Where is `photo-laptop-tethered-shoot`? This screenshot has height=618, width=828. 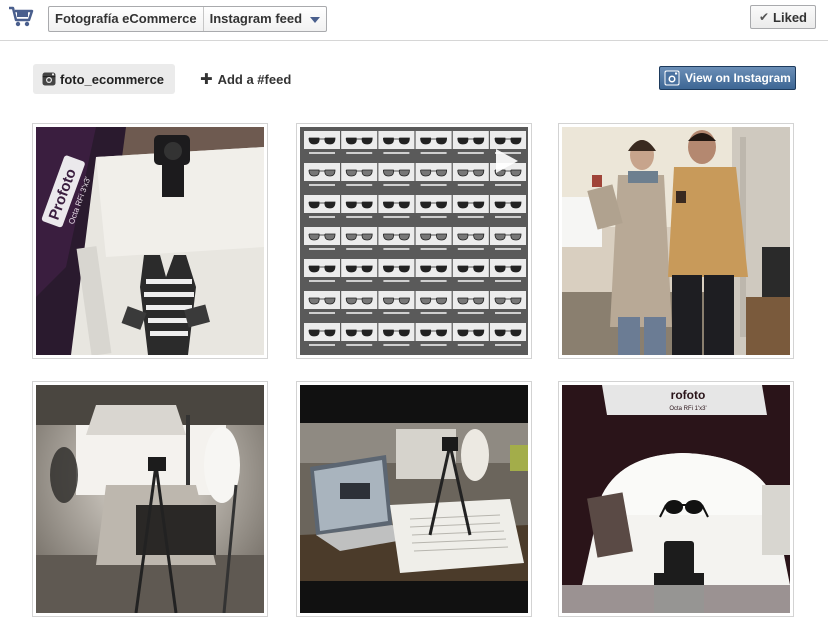
photo-laptop-tethered-shoot is located at coordinates (414, 499).